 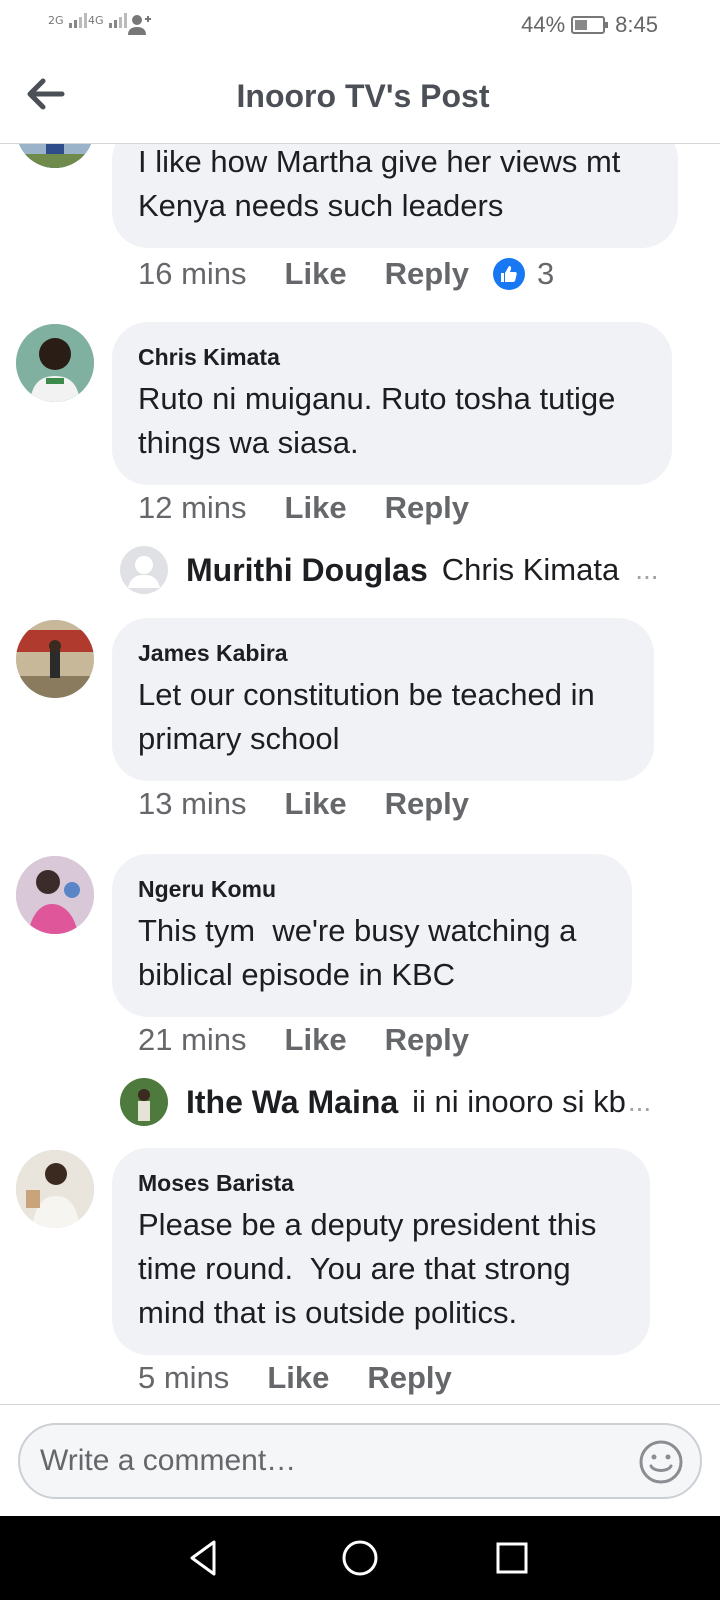 I want to click on comment-time: 13 mins, so click(x=192, y=803).